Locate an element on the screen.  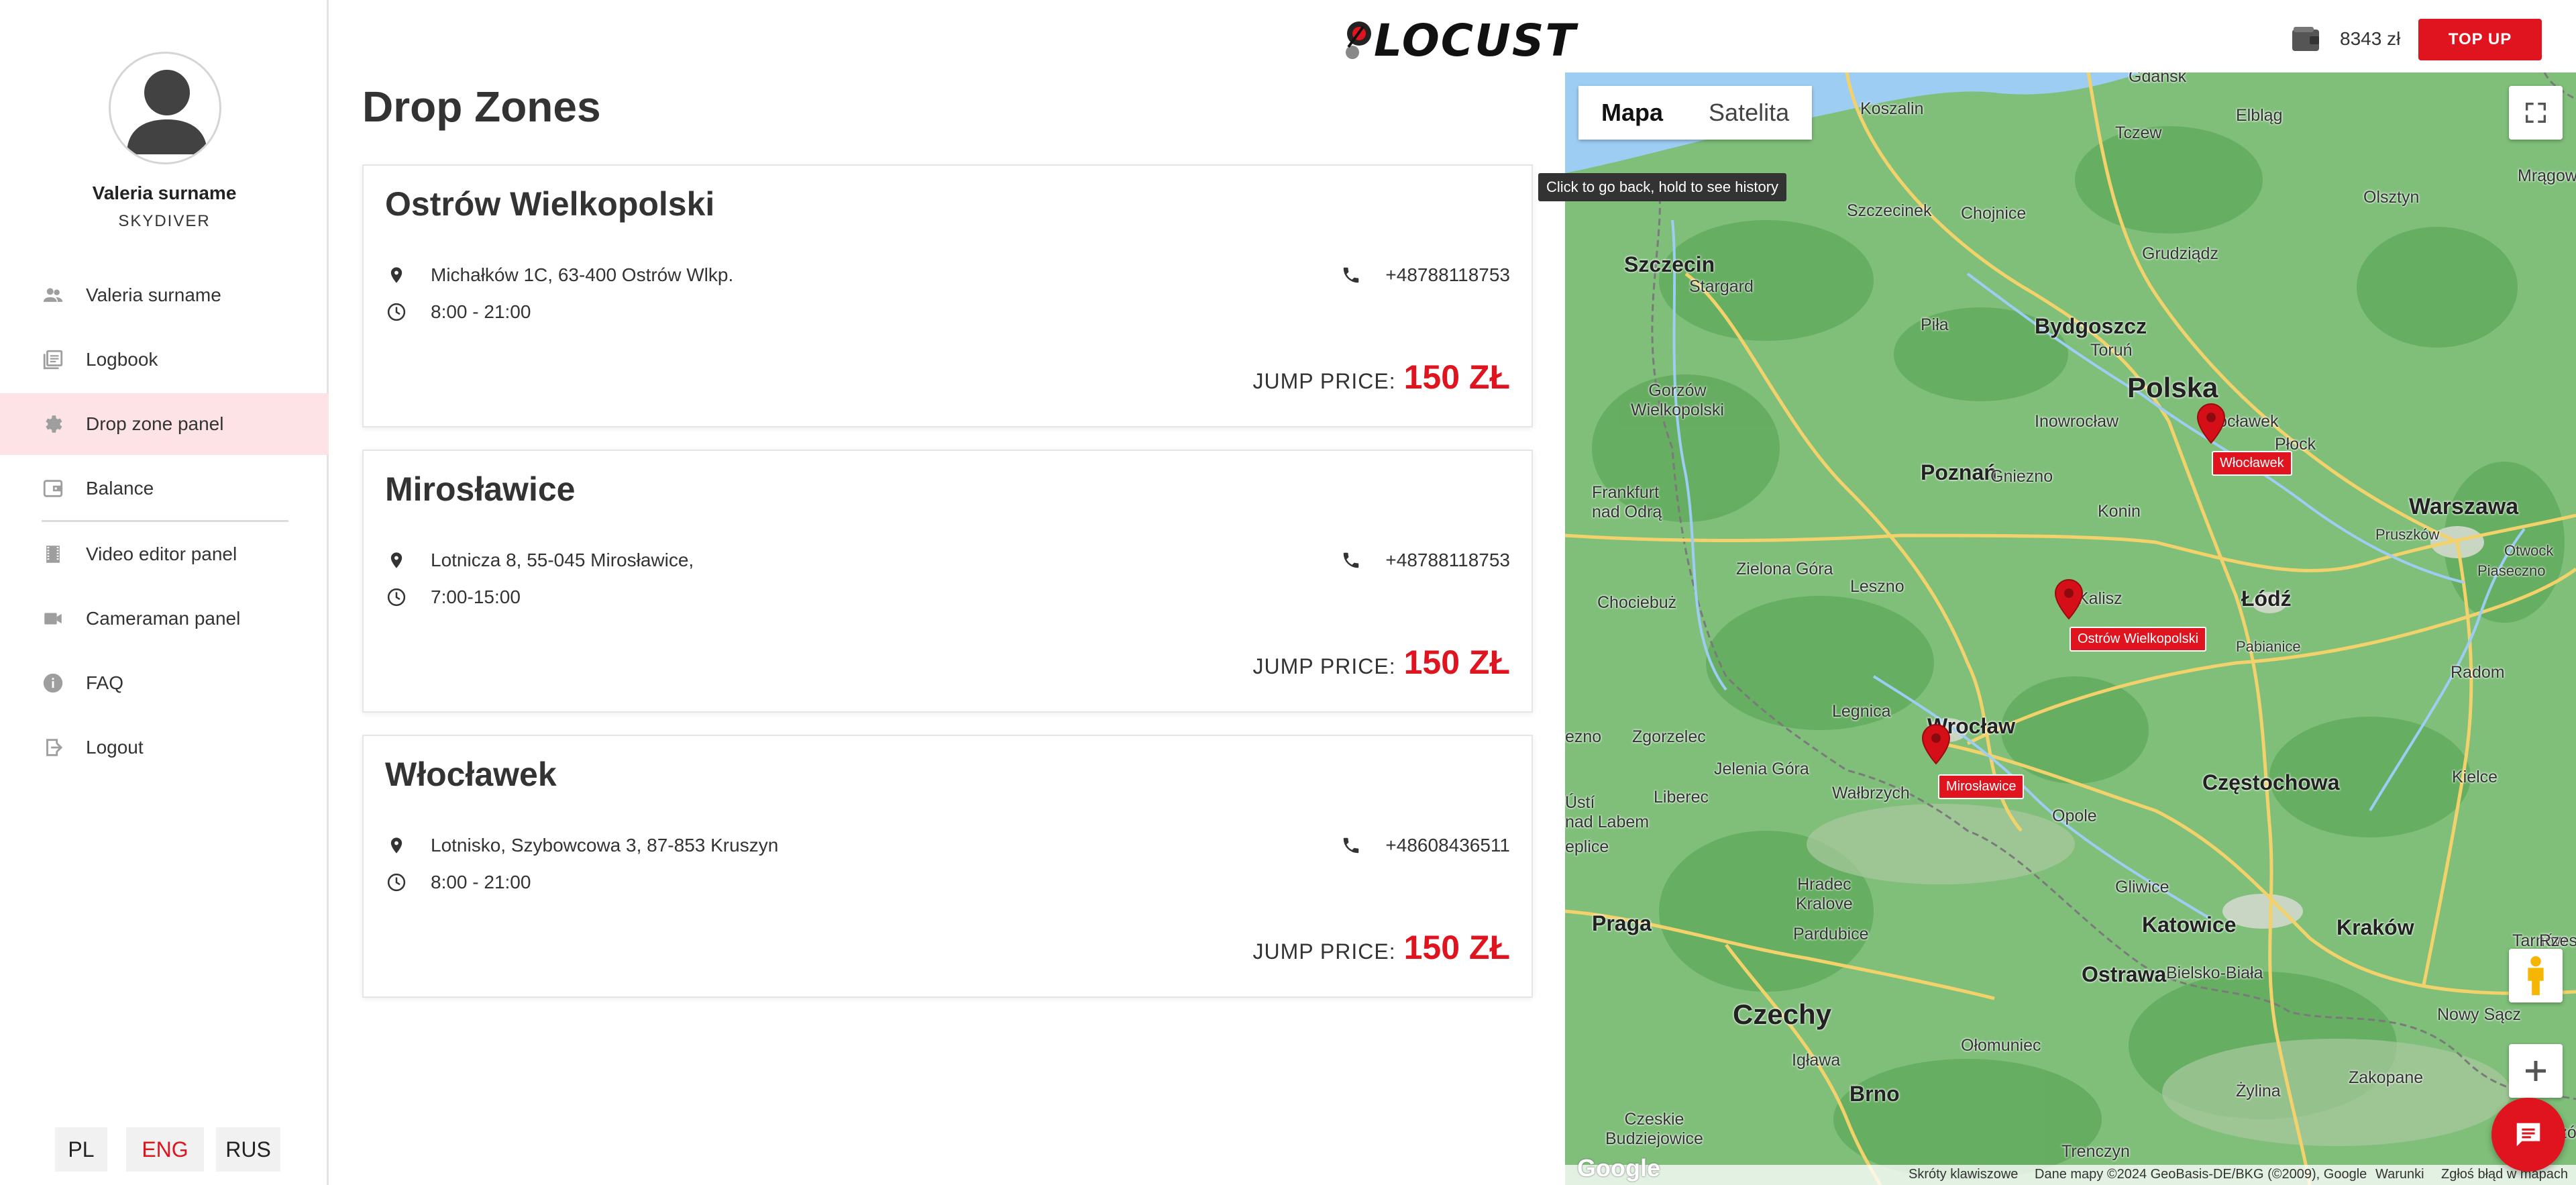
address-row: Lotnisko, Szybowcowa 3, 87-853 Kruszyn is located at coordinates (581, 845).